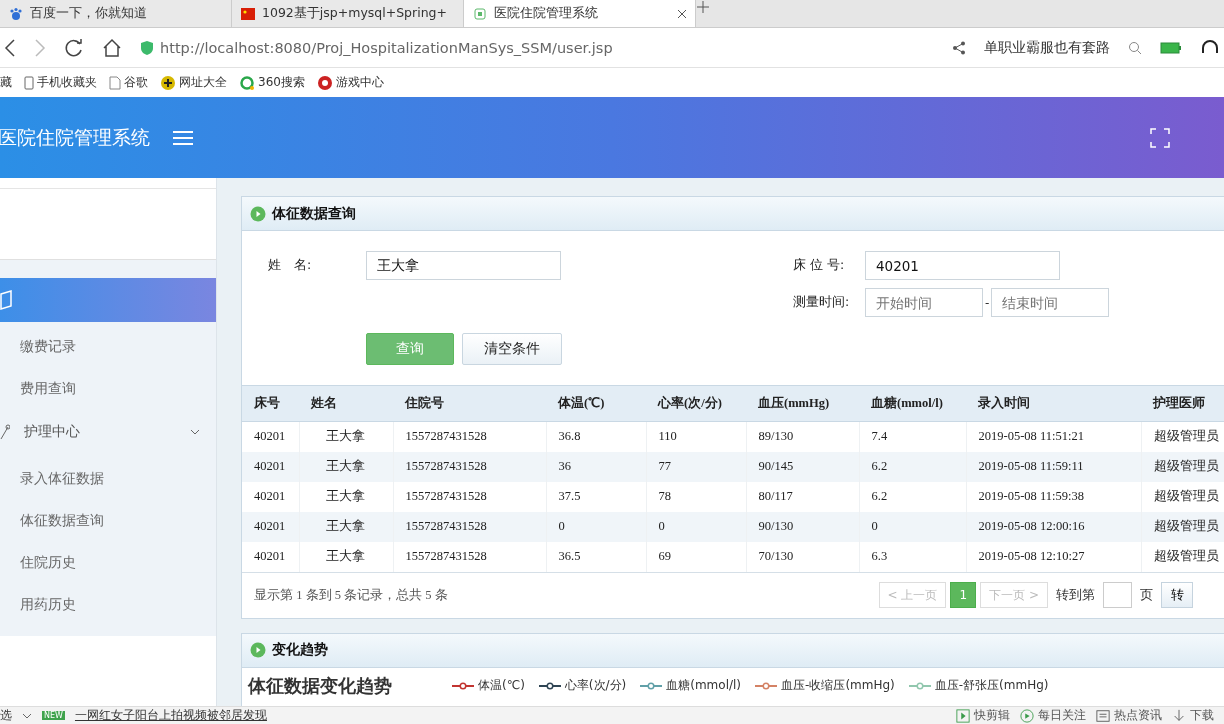  What do you see at coordinates (270, 403) in the screenshot?
I see `column-header: 床号` at bounding box center [270, 403].